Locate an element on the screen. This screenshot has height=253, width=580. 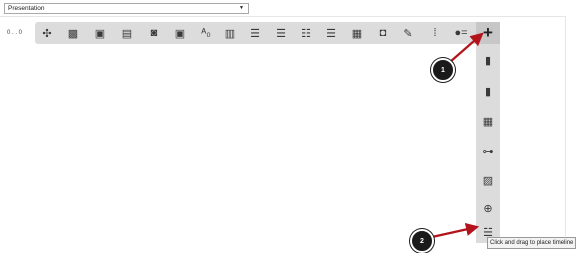
toggle-list-icon: ●= is located at coordinates (461, 33).